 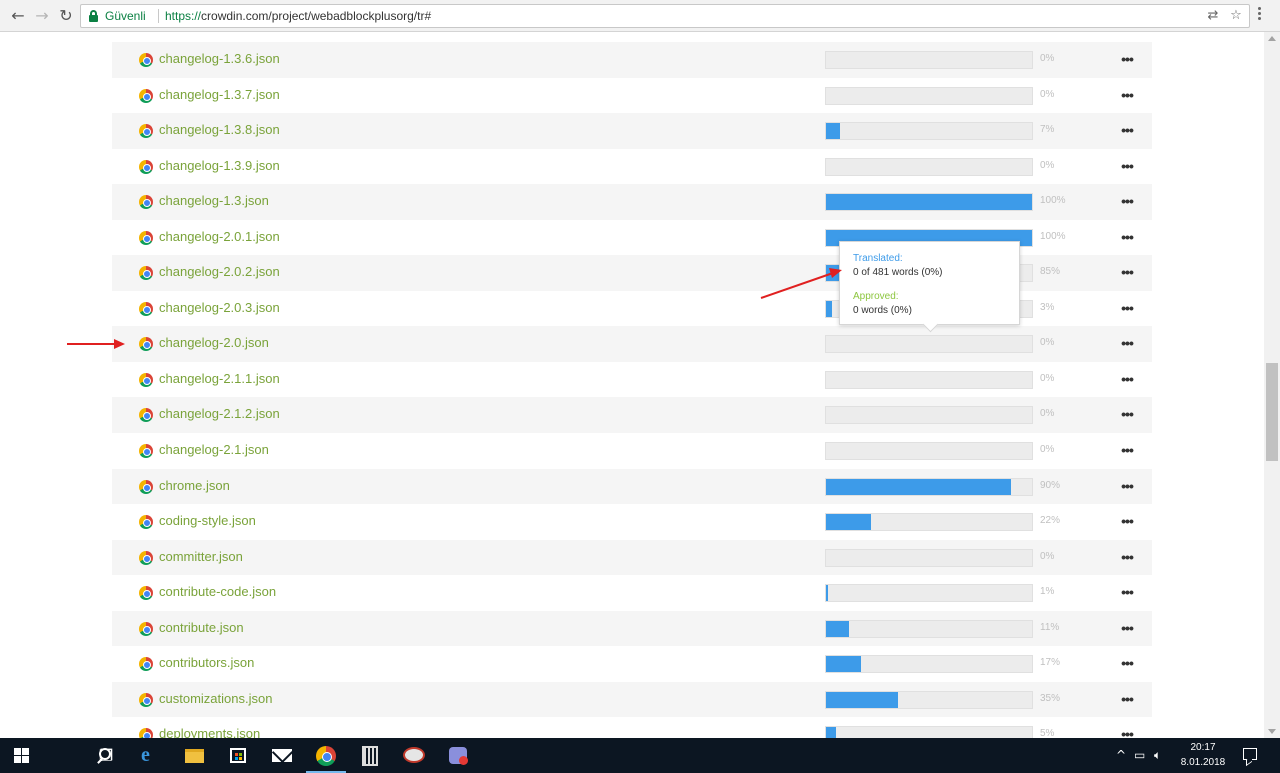 I want to click on file-row: changelog-1.3.7.json 0% •••, so click(x=632, y=96).